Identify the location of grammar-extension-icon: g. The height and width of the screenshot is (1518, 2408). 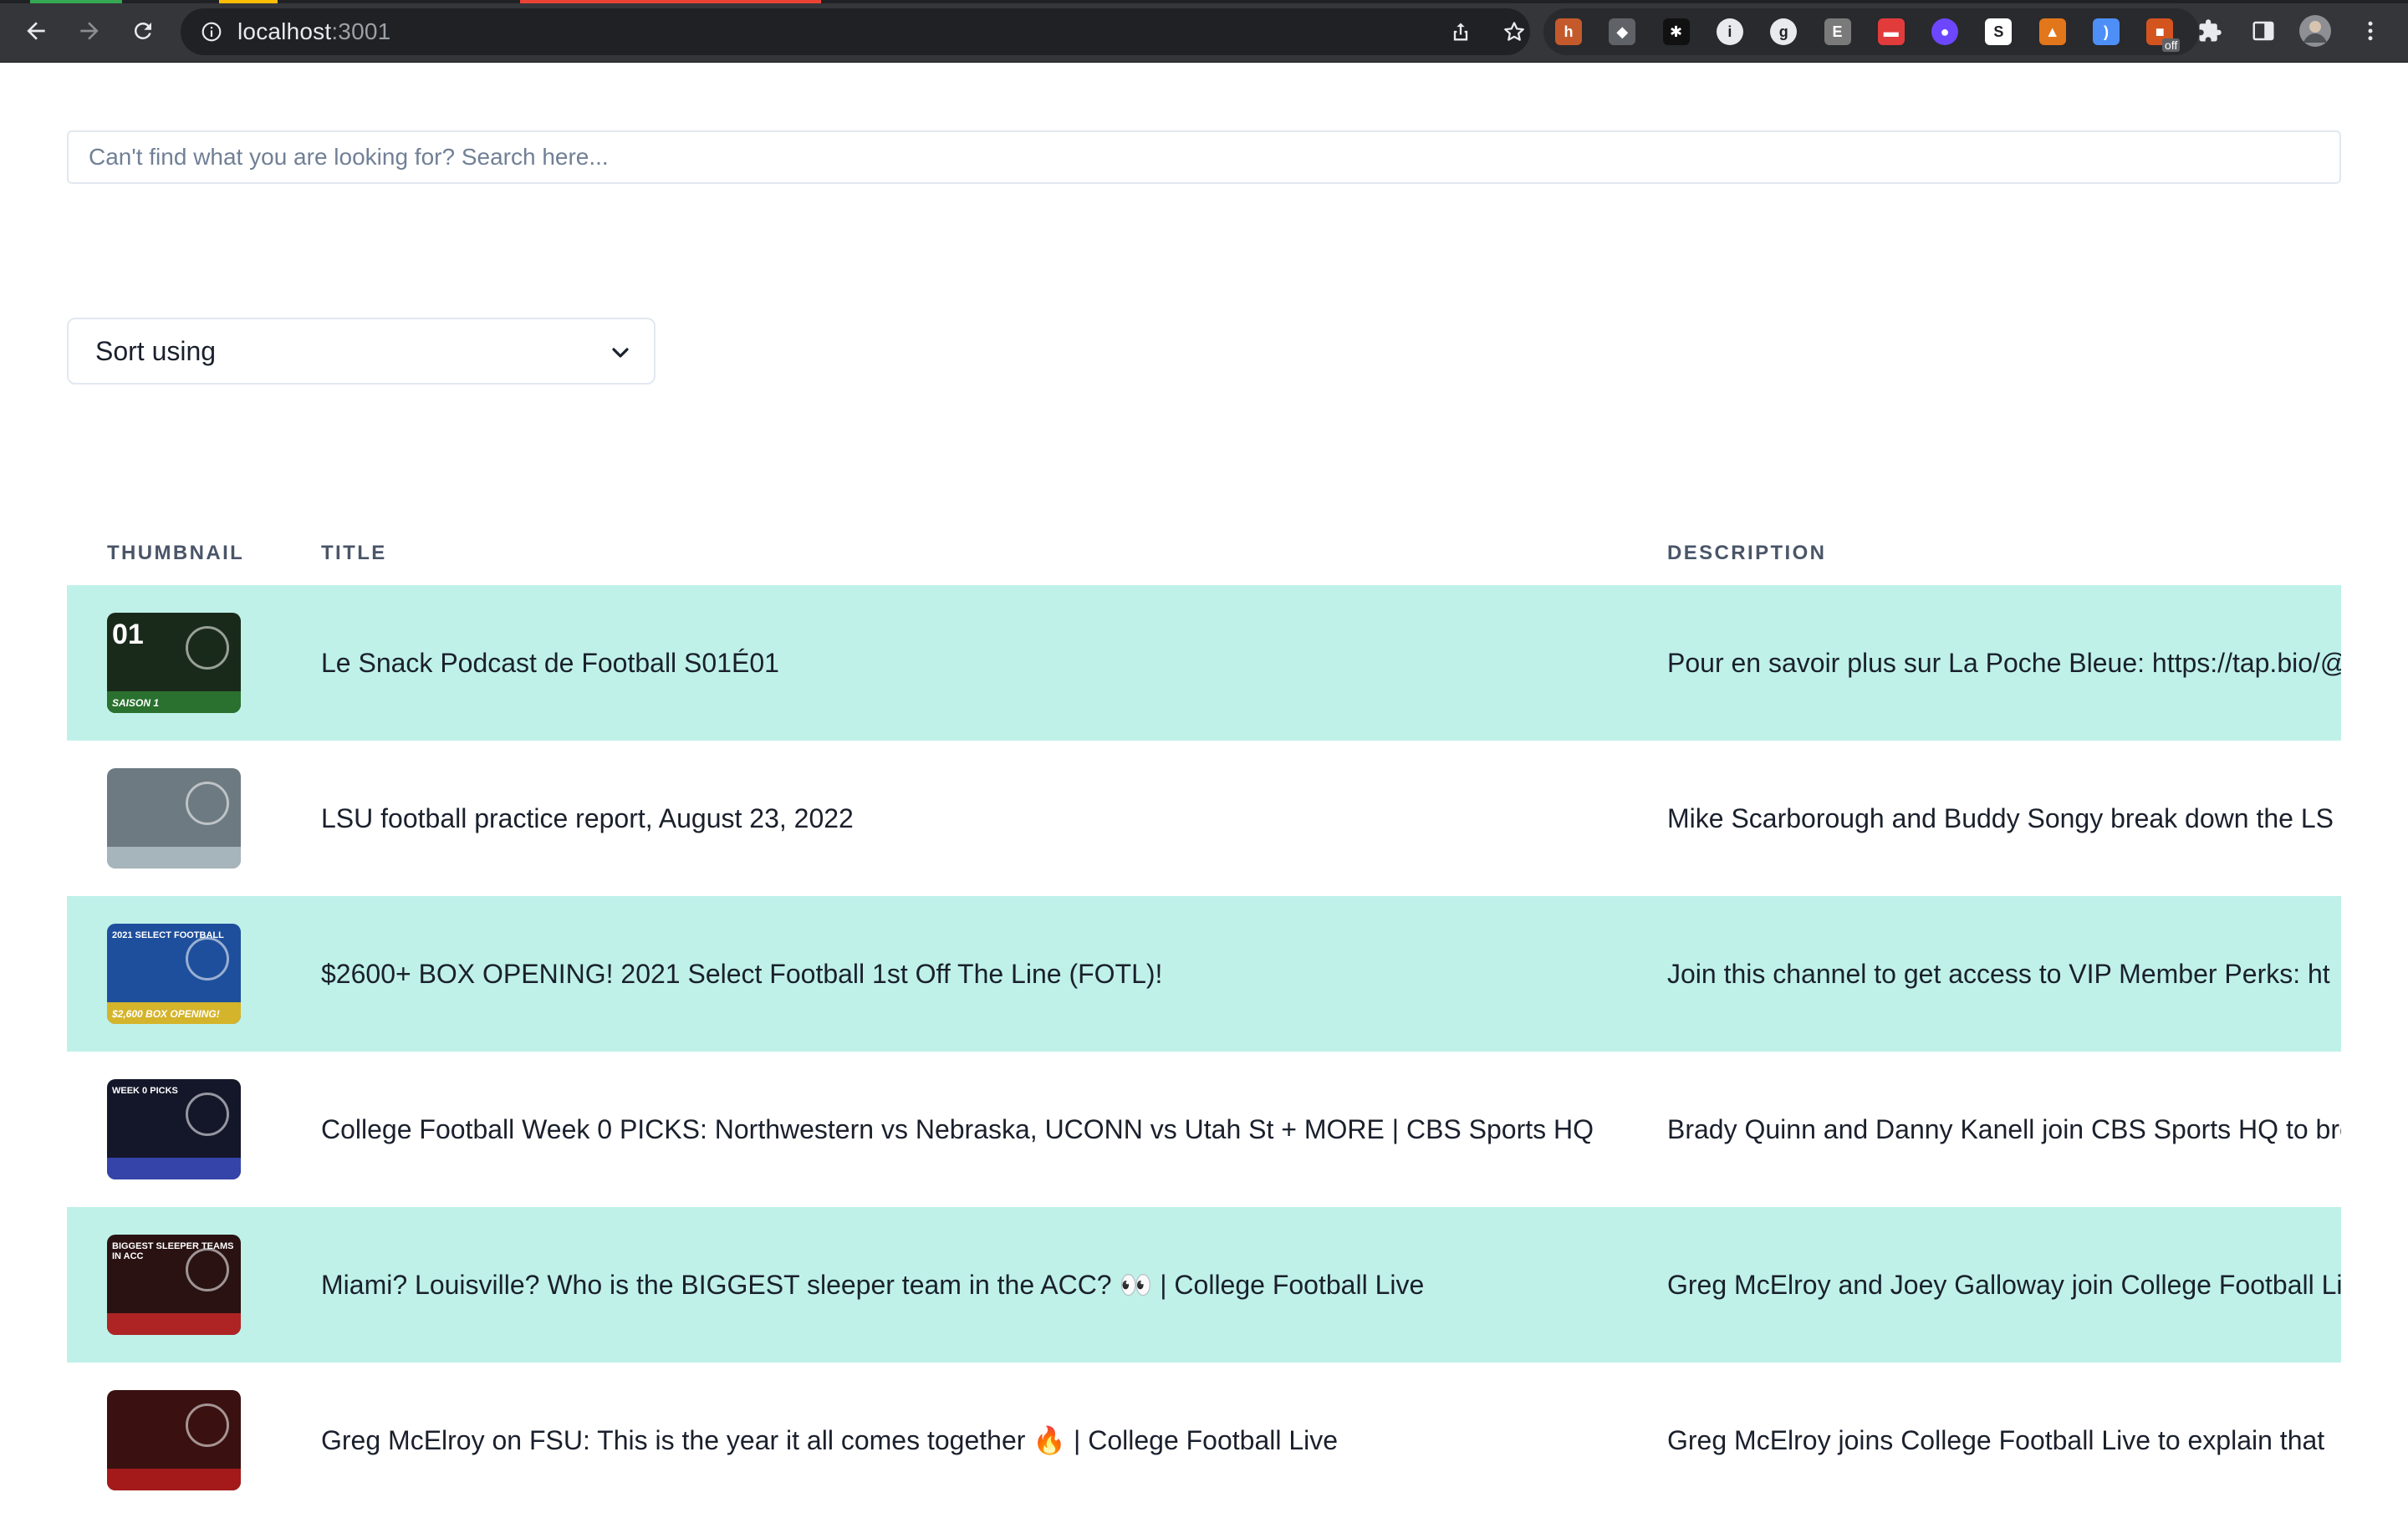
(1783, 31).